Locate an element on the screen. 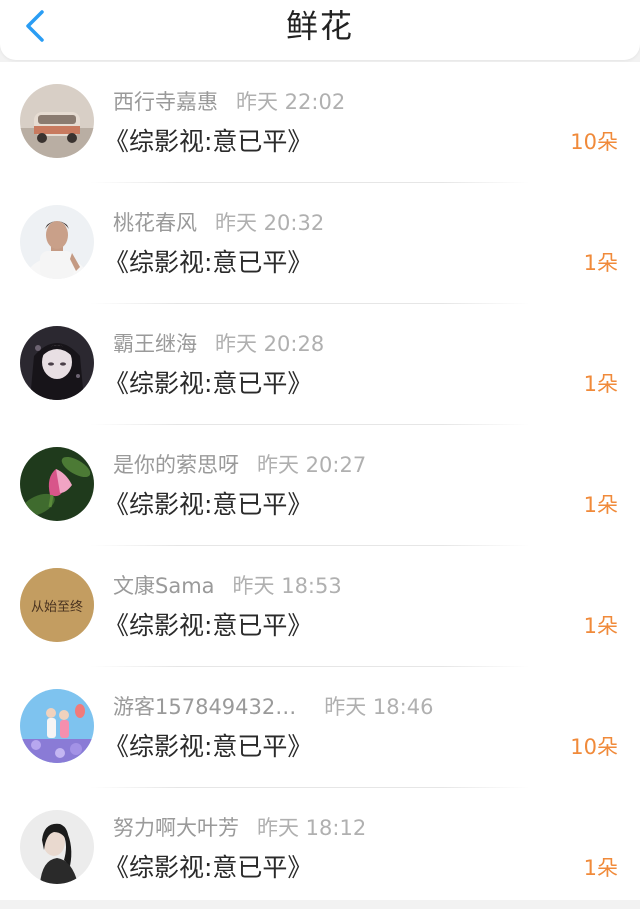 Image resolution: width=640 pixels, height=909 pixels. timestamp: 昨天 18:12 is located at coordinates (312, 828).